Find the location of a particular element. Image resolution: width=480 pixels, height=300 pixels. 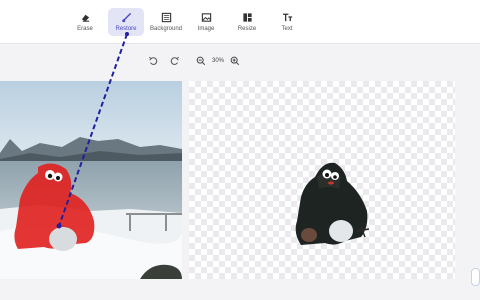

drag-path-annotation is located at coordinates (92, 130).